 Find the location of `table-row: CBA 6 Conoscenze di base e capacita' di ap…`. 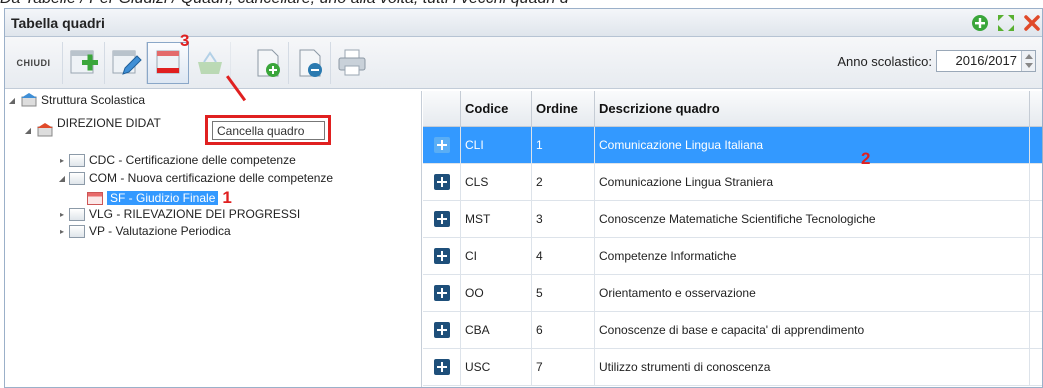

table-row: CBA 6 Conoscenze di base e capacita' di ap… is located at coordinates (732, 330).